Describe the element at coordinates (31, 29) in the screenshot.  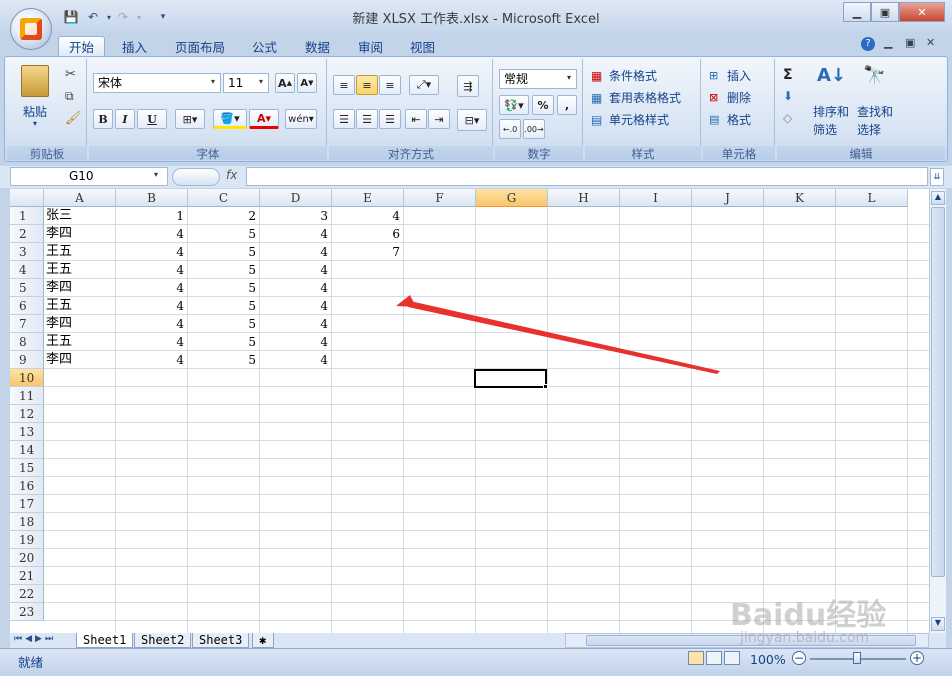
I see `office-button` at that location.